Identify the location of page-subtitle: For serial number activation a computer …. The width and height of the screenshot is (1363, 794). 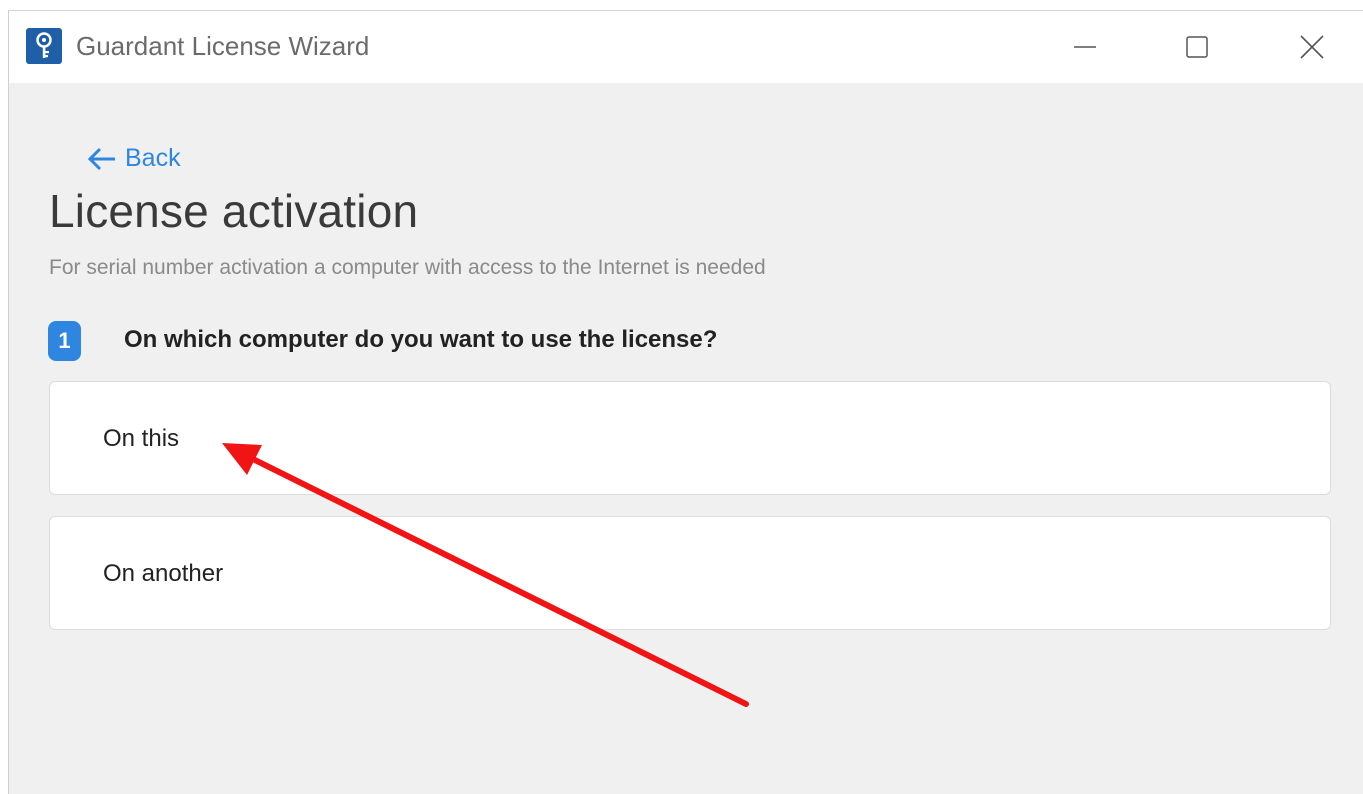
(407, 267).